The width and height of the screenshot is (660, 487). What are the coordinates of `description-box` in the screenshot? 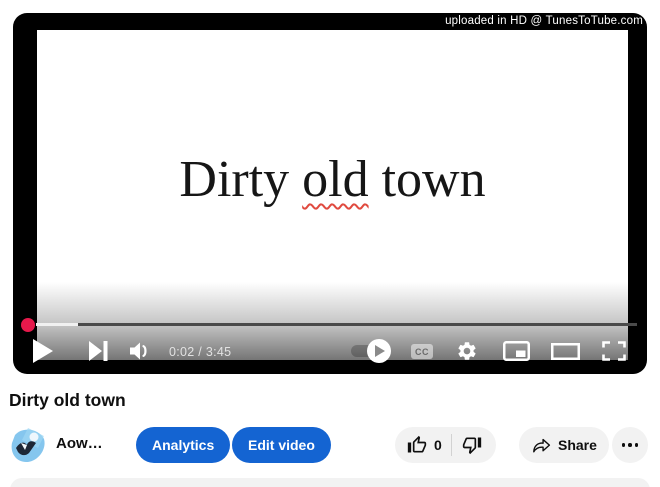 It's located at (330, 482).